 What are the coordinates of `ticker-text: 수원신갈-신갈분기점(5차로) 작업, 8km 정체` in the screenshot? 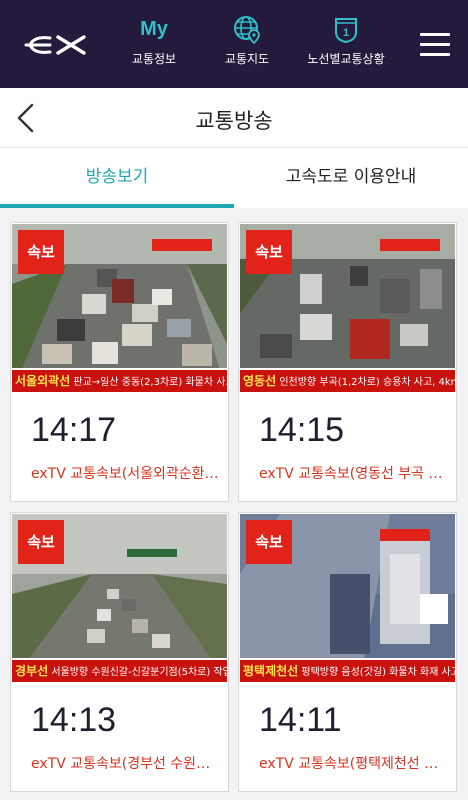 It's located at (159, 672).